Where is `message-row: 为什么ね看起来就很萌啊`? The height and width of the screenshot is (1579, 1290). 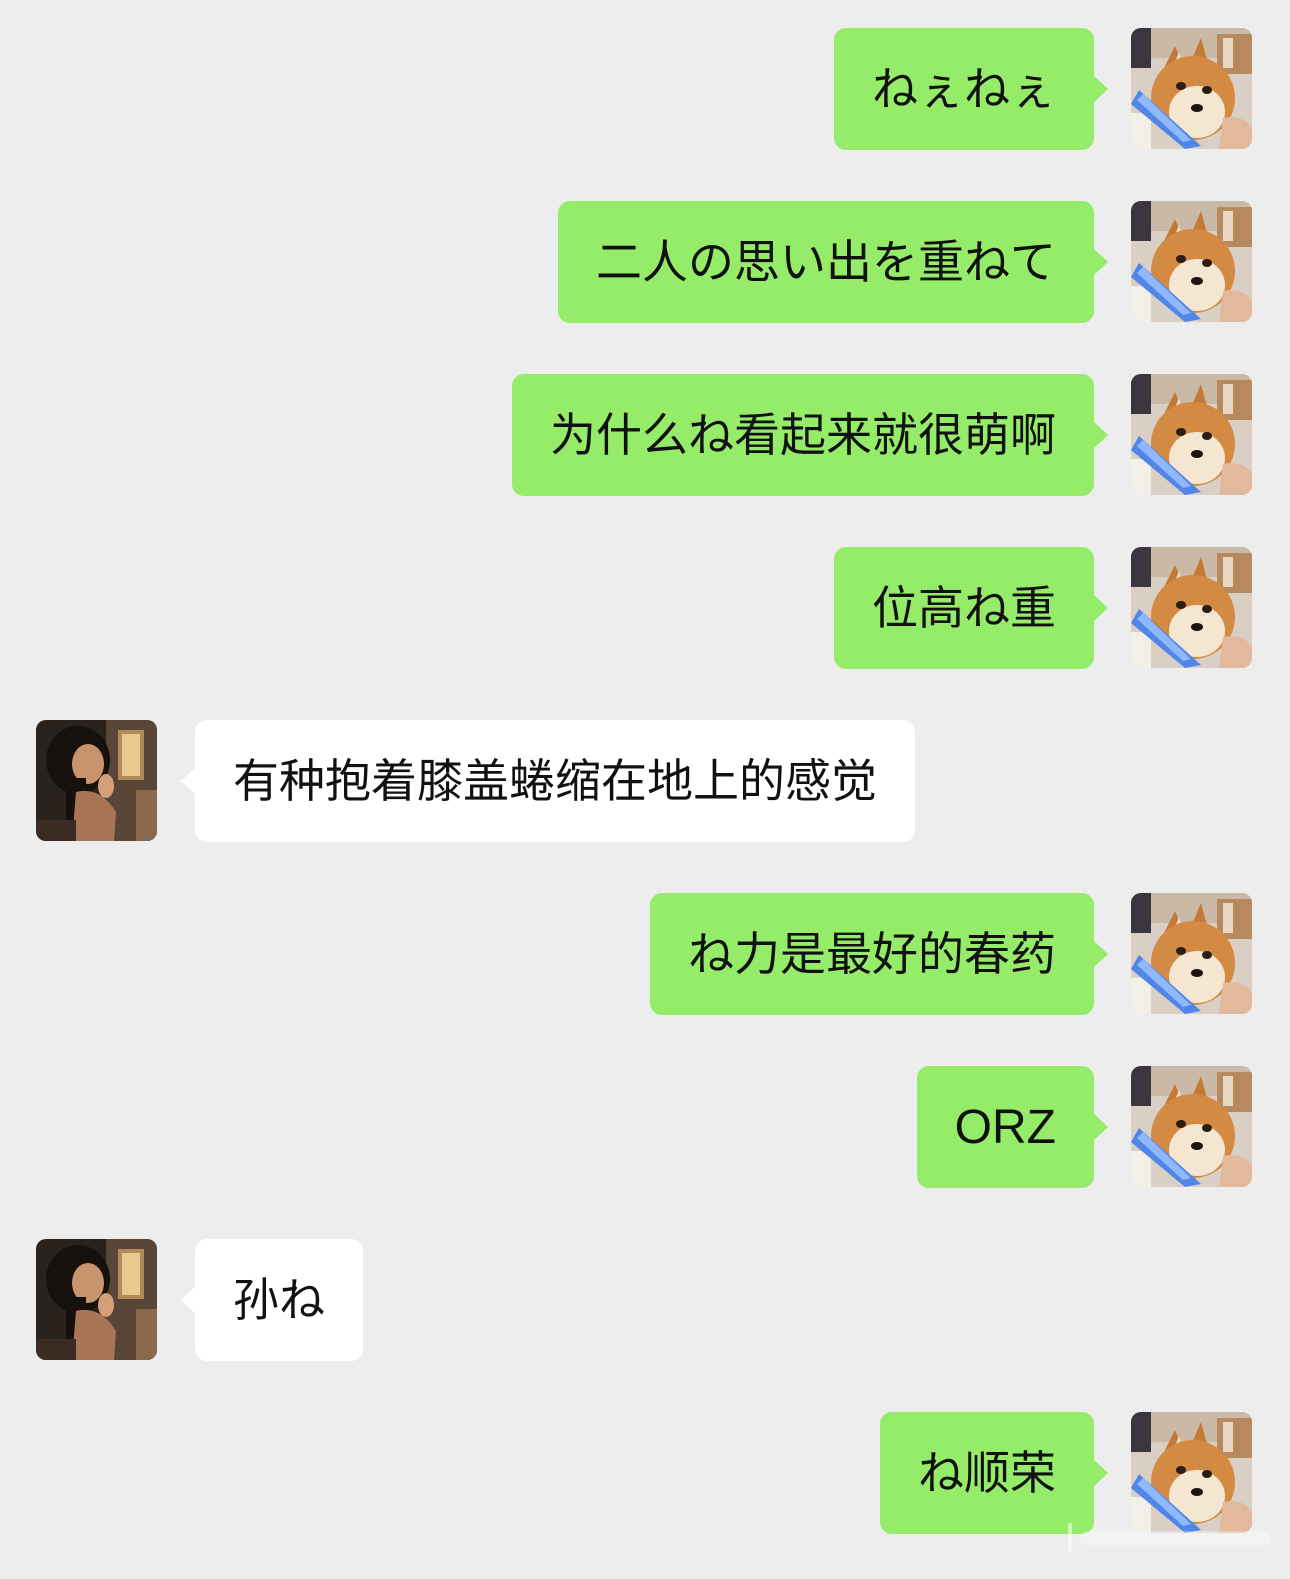
message-row: 为什么ね看起来就很萌啊 is located at coordinates (645, 435).